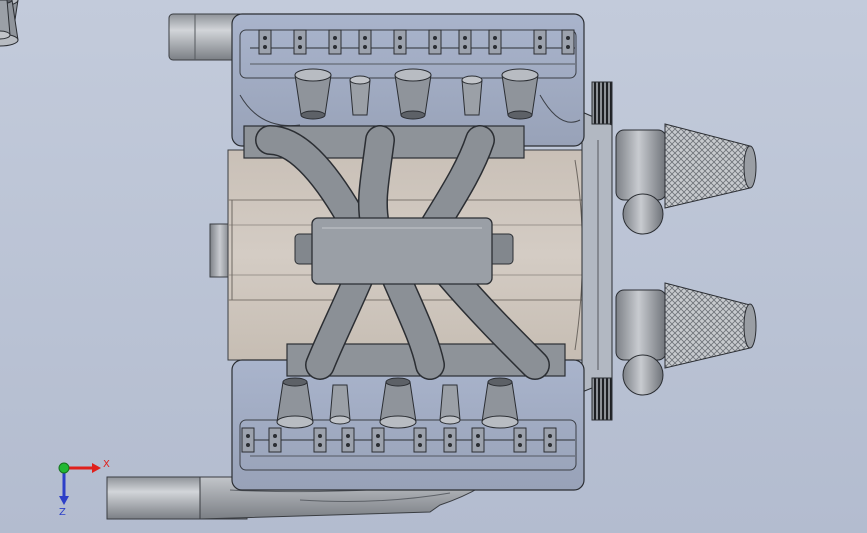 This screenshot has width=867, height=533. Describe the element at coordinates (64, 468) in the screenshot. I see `y-axis-origin` at that location.